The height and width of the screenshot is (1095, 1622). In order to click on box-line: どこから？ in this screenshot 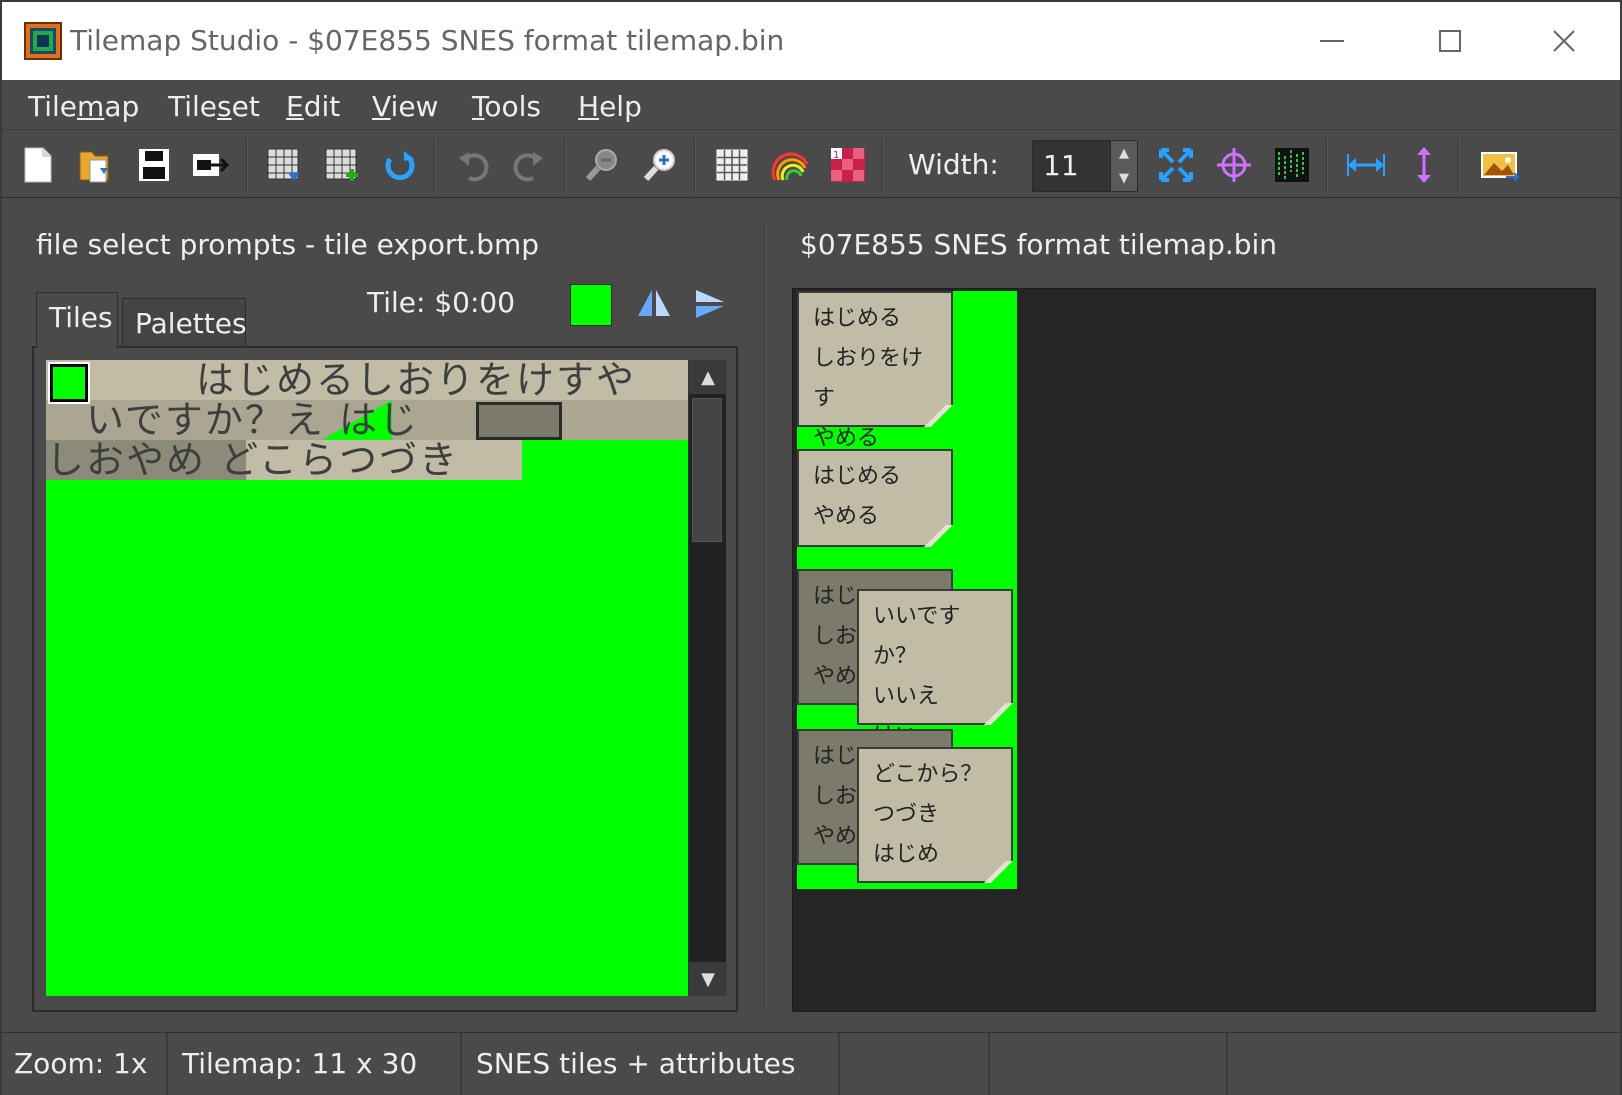, I will do `click(928, 774)`.